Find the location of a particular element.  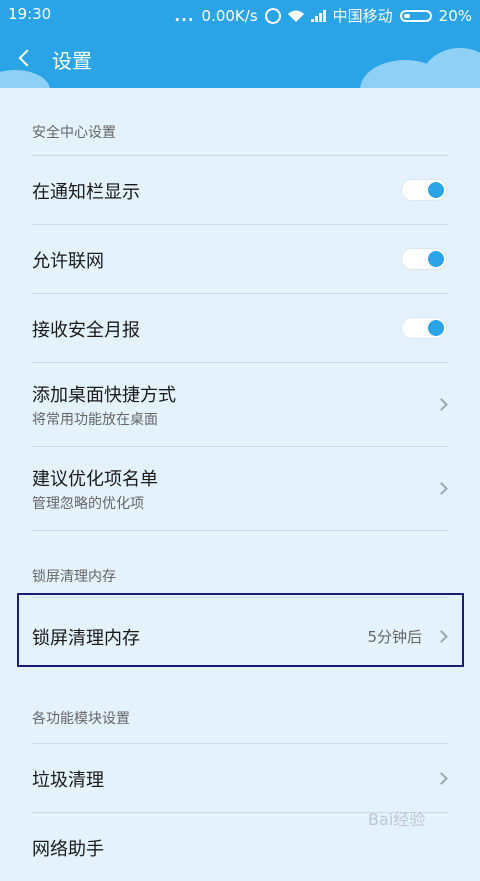

setting-label: 在通知栏显示 is located at coordinates (86, 192).